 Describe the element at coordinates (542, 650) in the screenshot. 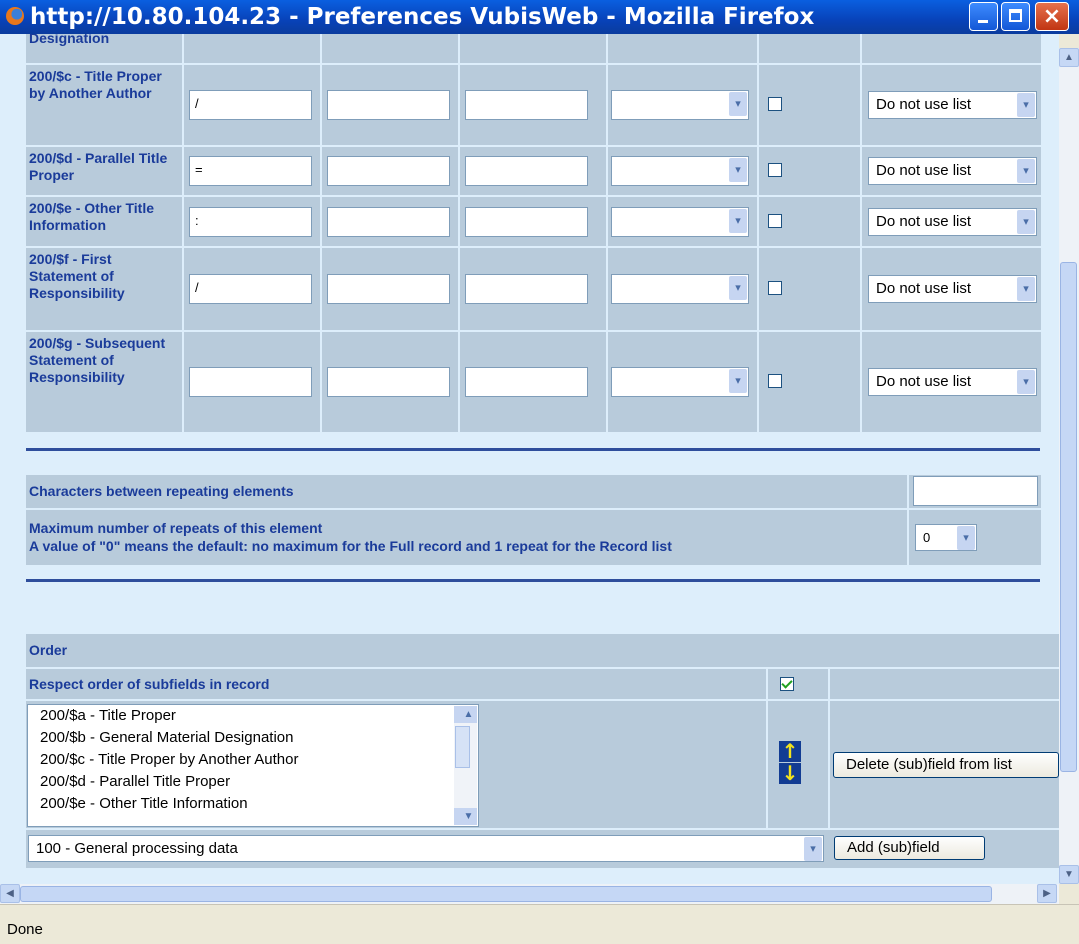

I see `order-header-cell: Order` at that location.